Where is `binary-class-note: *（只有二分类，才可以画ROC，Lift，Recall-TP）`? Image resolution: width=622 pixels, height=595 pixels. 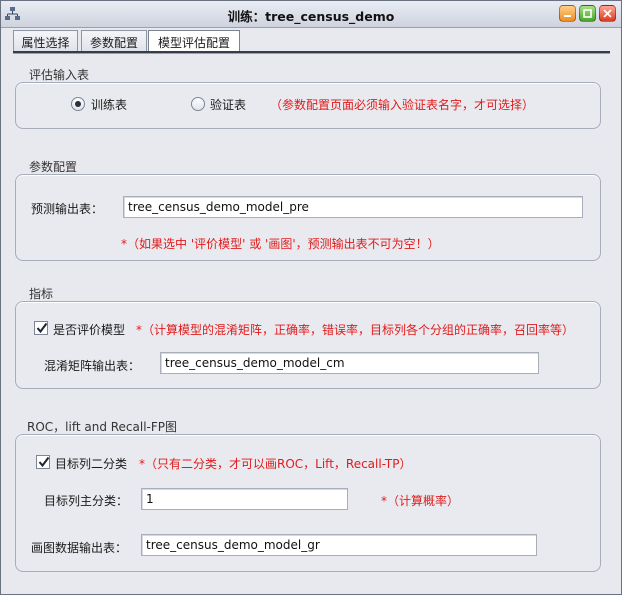 binary-class-note: *（只有二分类，才可以画ROC，Lift，Recall-TP） is located at coordinates (275, 464).